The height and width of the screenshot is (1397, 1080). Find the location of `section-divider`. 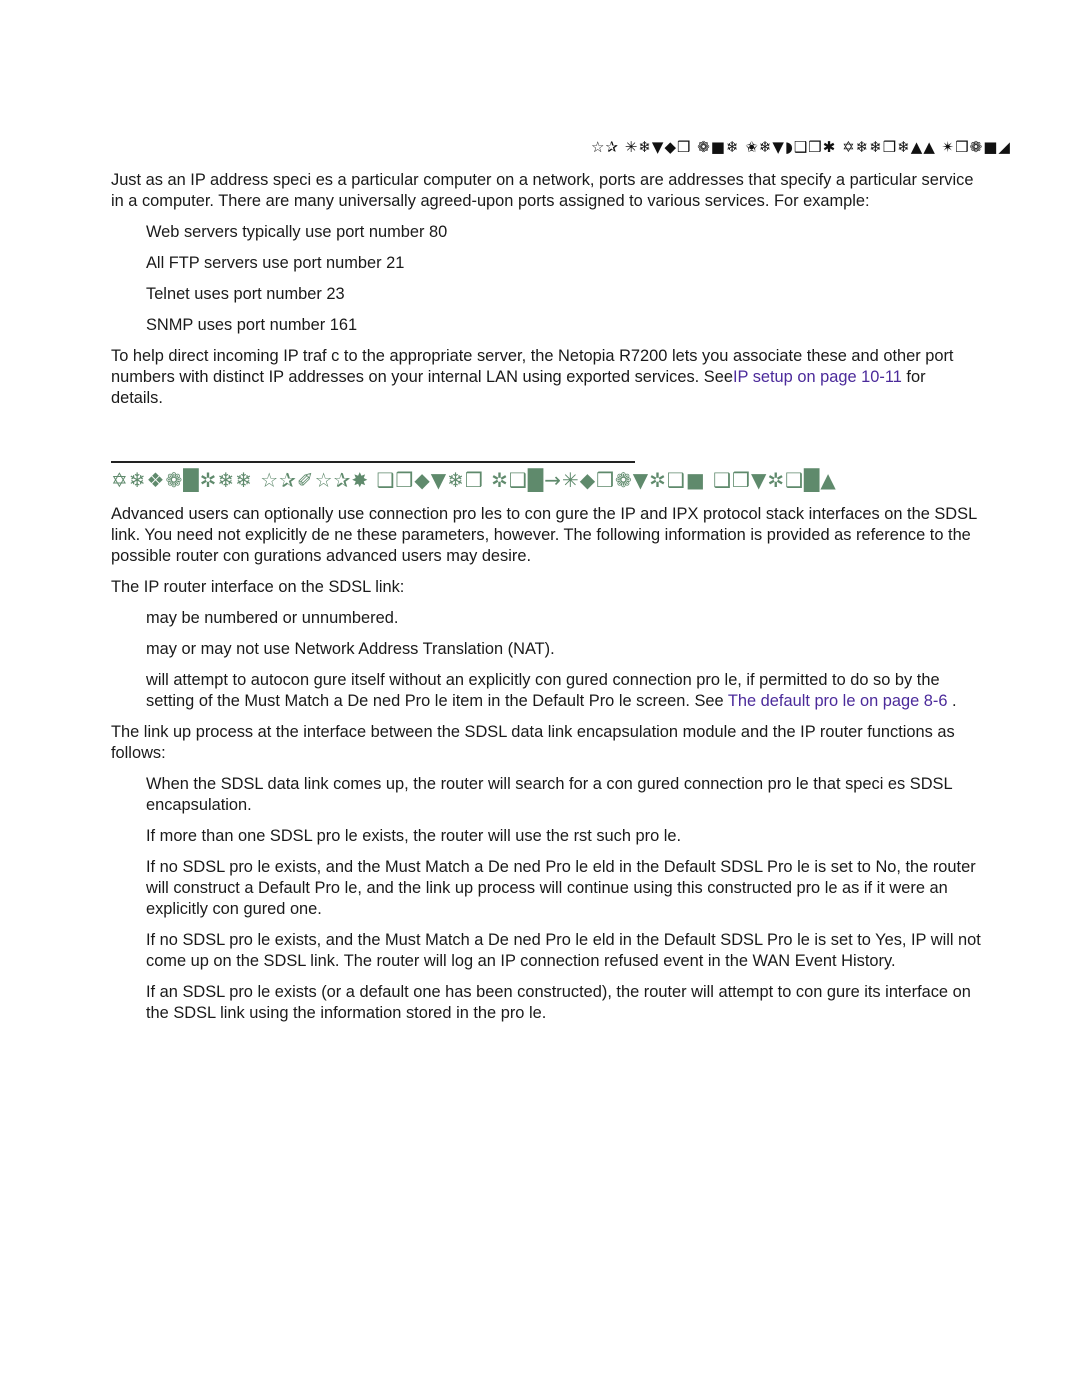

section-divider is located at coordinates (373, 462).